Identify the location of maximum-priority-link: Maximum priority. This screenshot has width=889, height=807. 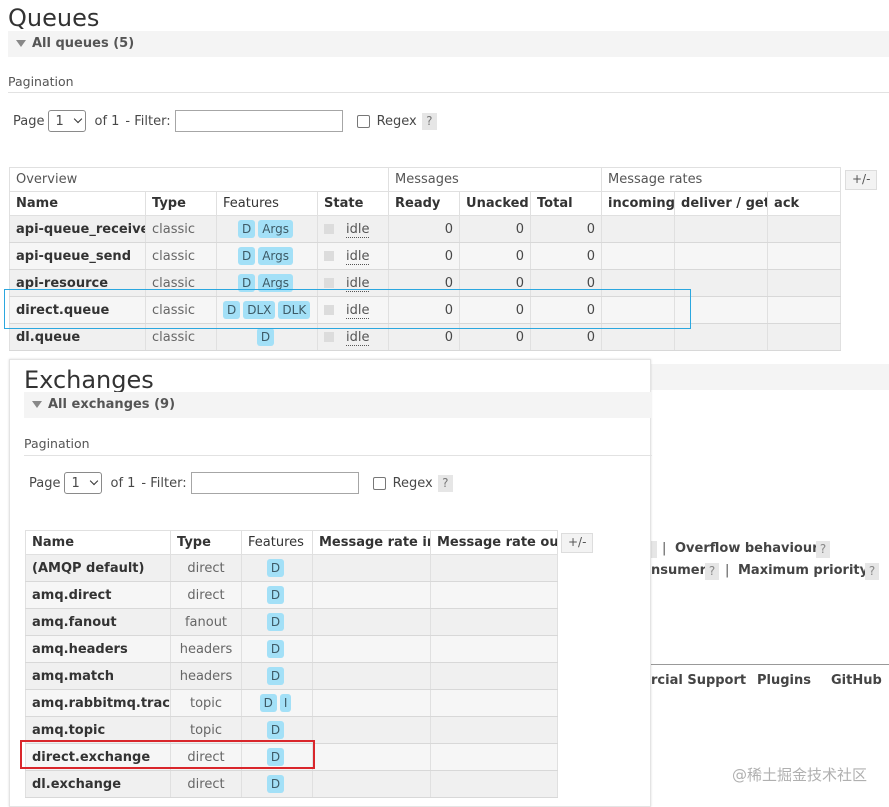
(803, 570).